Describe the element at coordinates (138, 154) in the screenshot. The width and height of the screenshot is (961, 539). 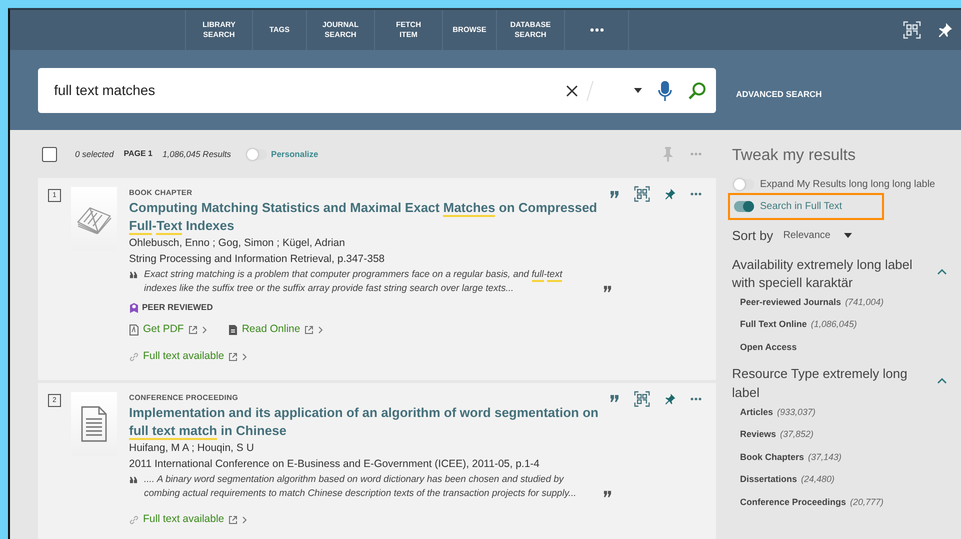
I see `page-label: PAGE 1` at that location.